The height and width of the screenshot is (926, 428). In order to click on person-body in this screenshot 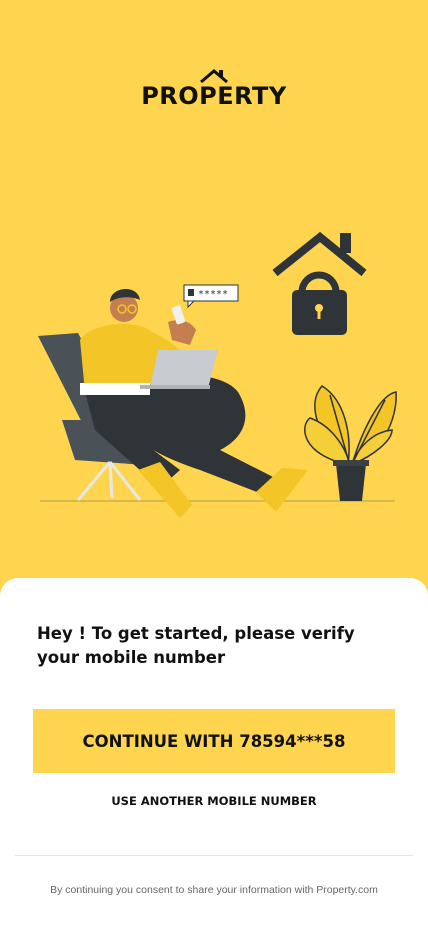, I will do `click(149, 341)`.